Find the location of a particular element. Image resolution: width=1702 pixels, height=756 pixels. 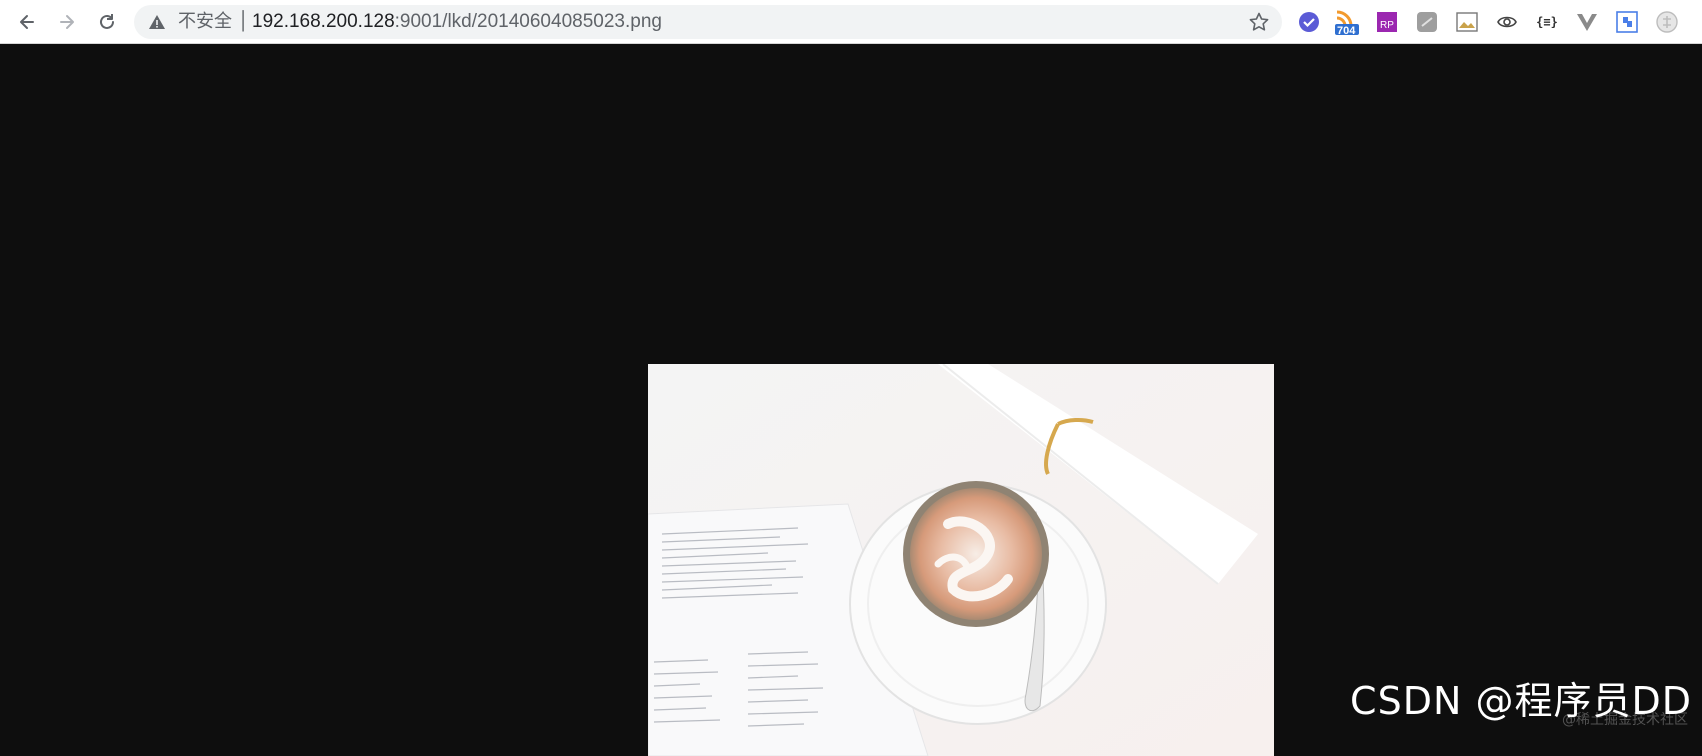

back-arrow-icon is located at coordinates (27, 22).